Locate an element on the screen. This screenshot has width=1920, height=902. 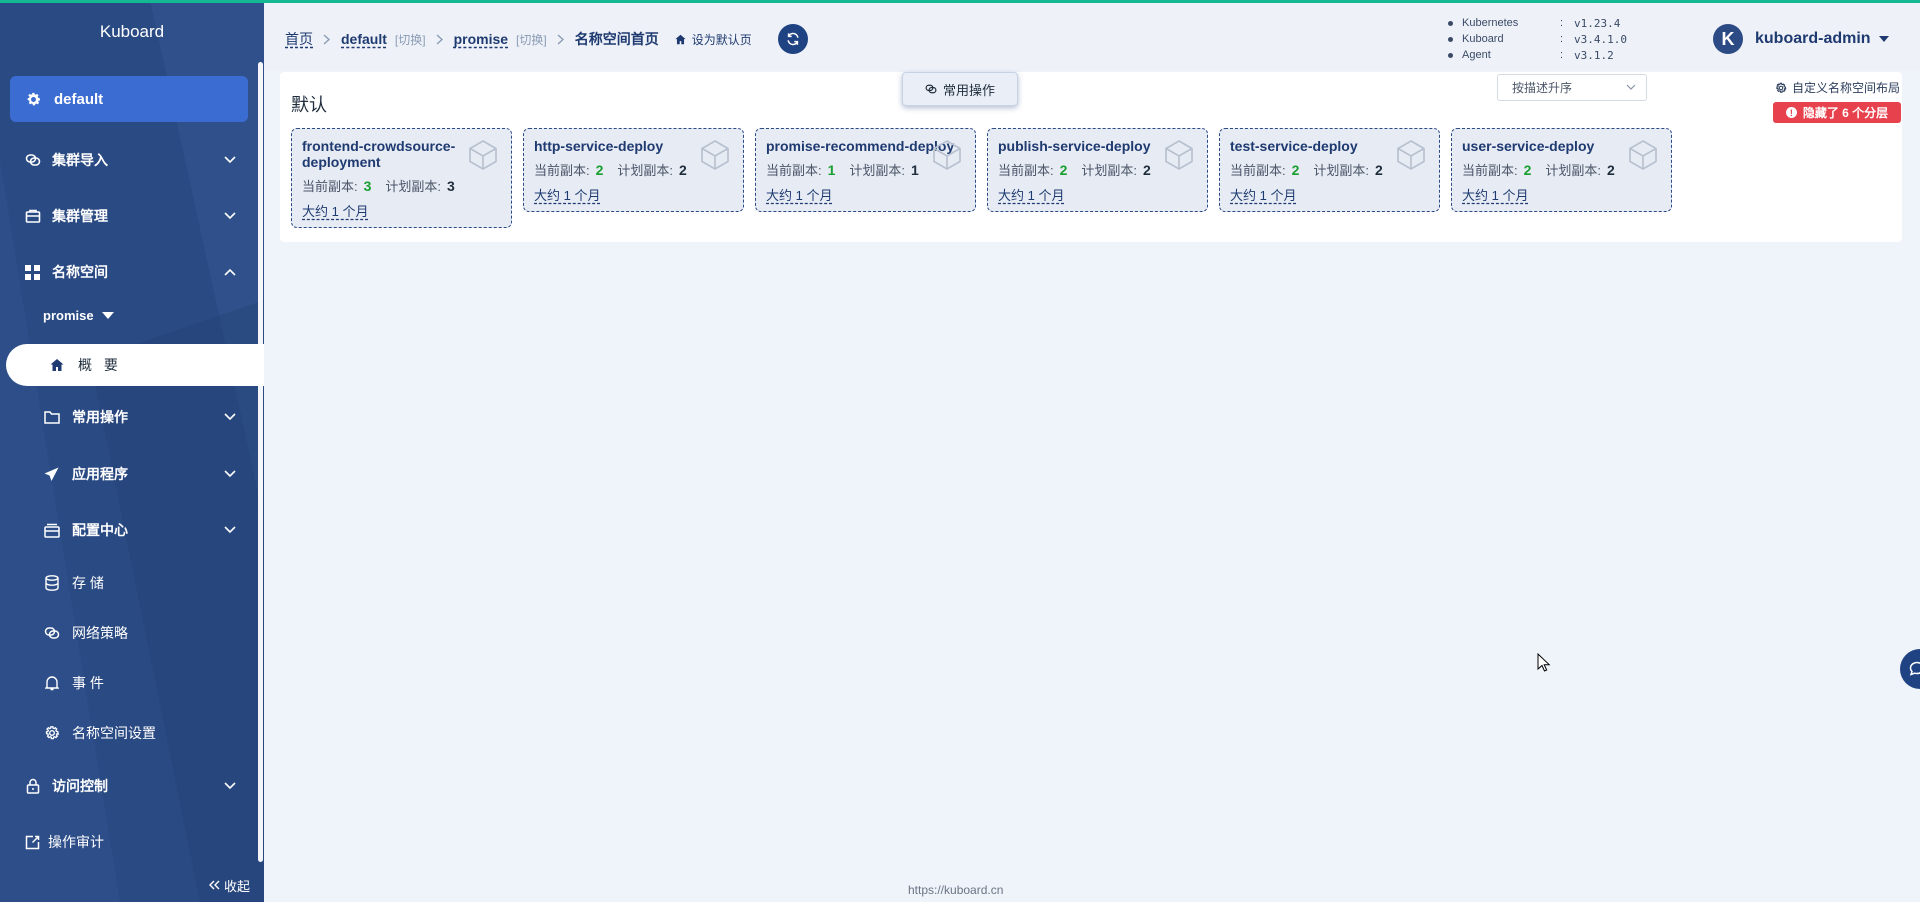
sidebar-item-namespace-settings: 名称空间设置 is located at coordinates (129, 733).